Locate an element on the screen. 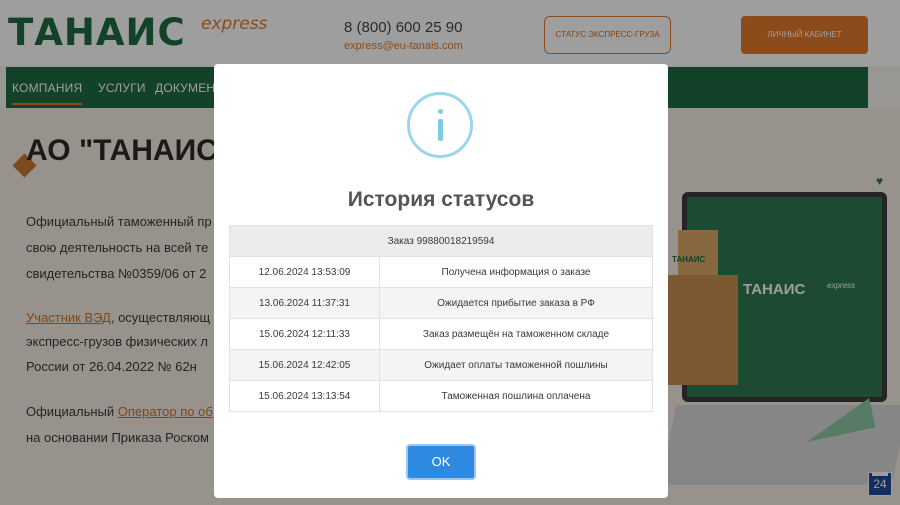 Image resolution: width=900 pixels, height=505 pixels. status-text-cell: Получена информация о заказе is located at coordinates (516, 272).